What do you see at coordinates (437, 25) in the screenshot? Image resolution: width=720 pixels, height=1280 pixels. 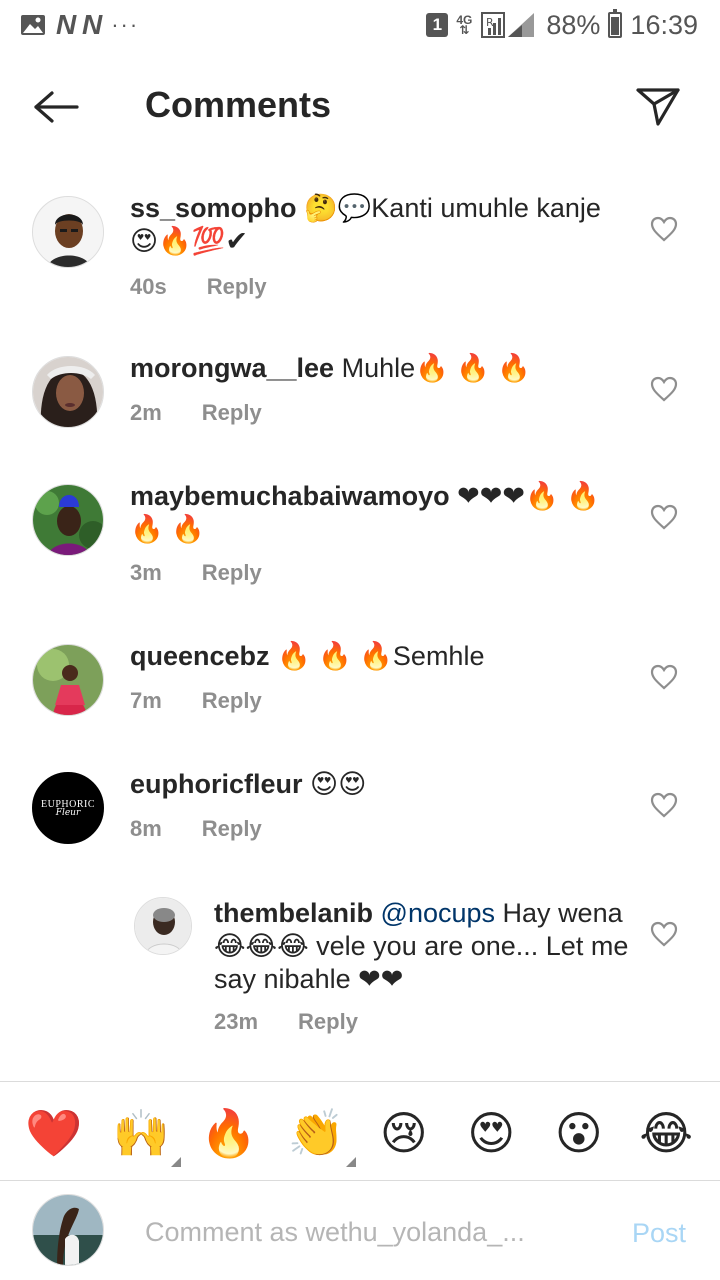 I see `sim-badge: 1` at bounding box center [437, 25].